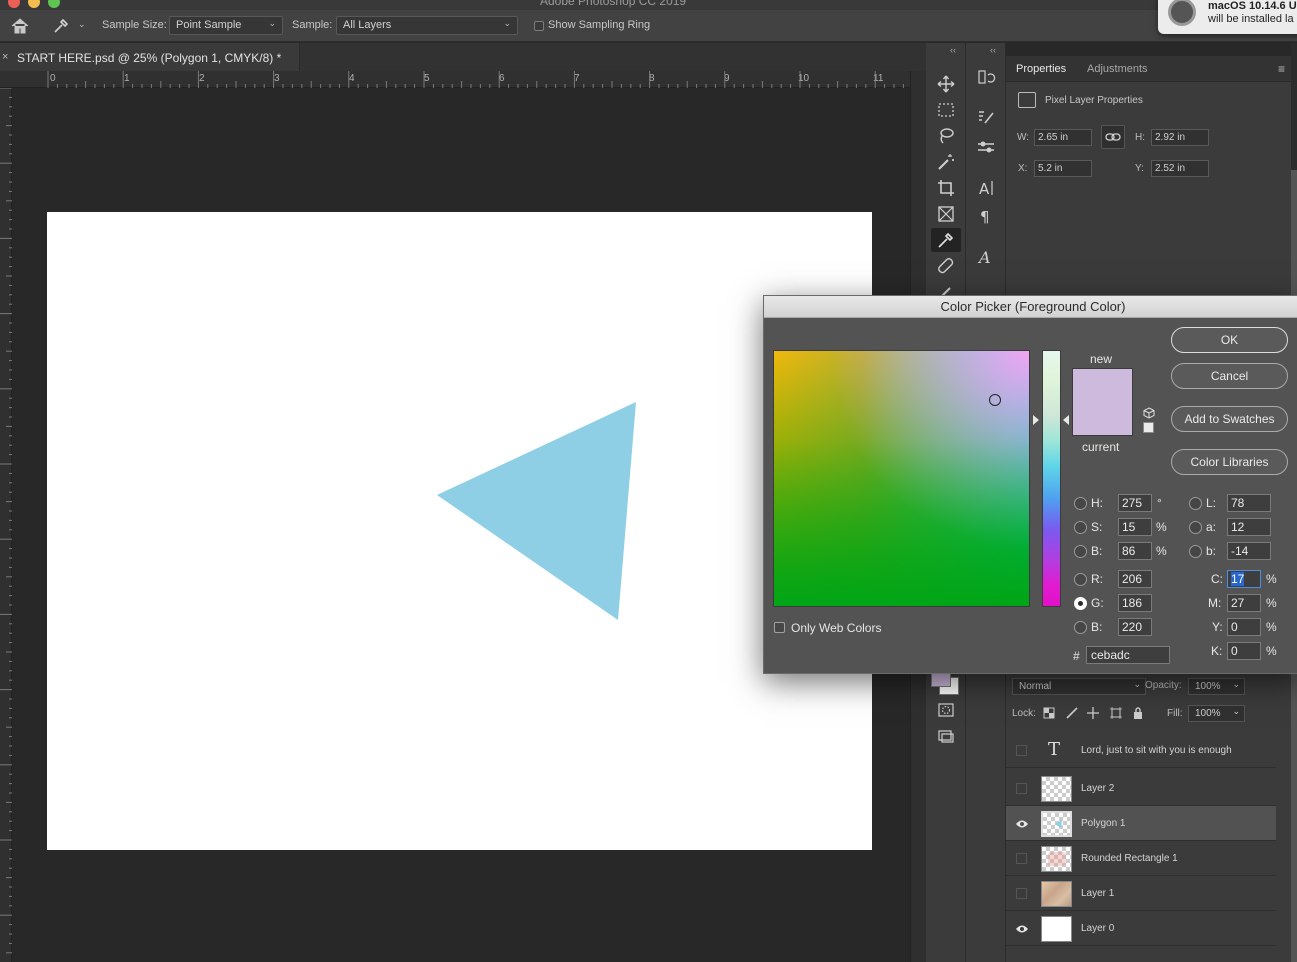  Describe the element at coordinates (34, 4) in the screenshot. I see `minimize-window-button` at that location.